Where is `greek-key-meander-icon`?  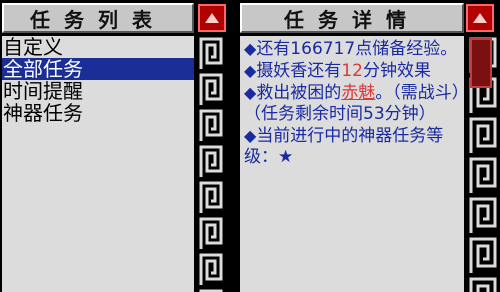
greek-key-meander-icon is located at coordinates (211, 164).